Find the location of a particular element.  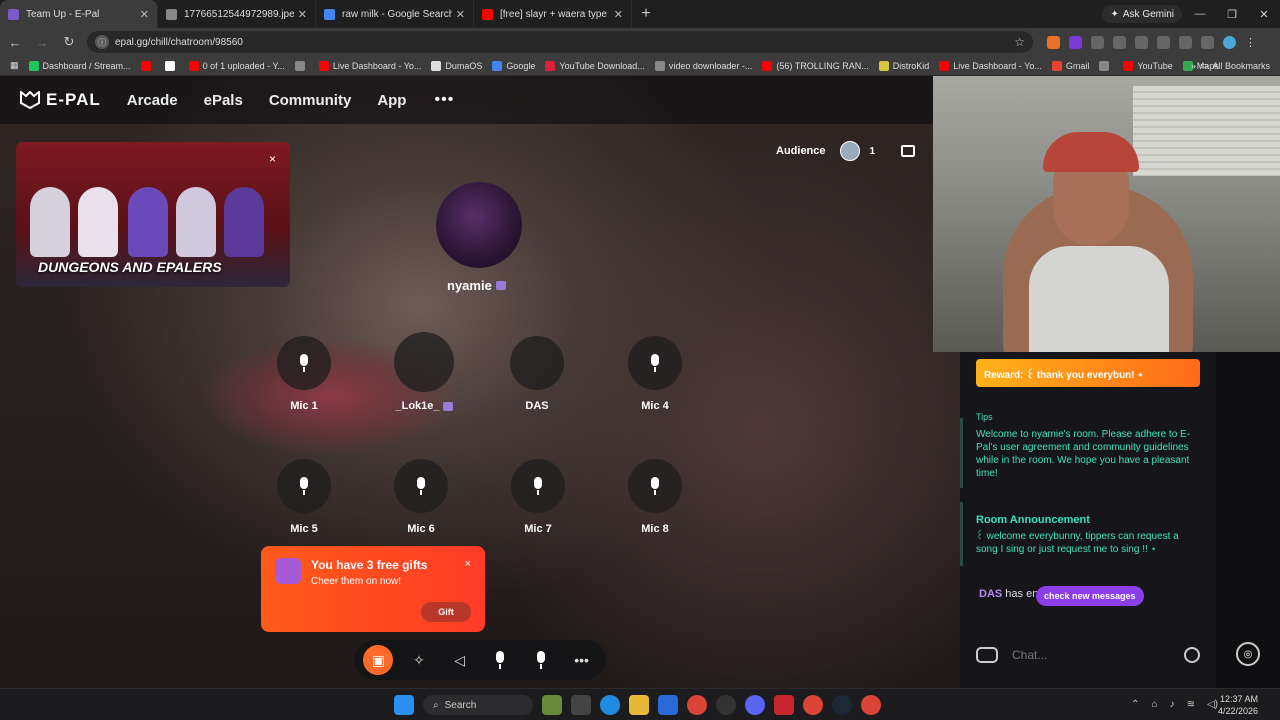

bookmark: DistroKid is located at coordinates (903, 65).